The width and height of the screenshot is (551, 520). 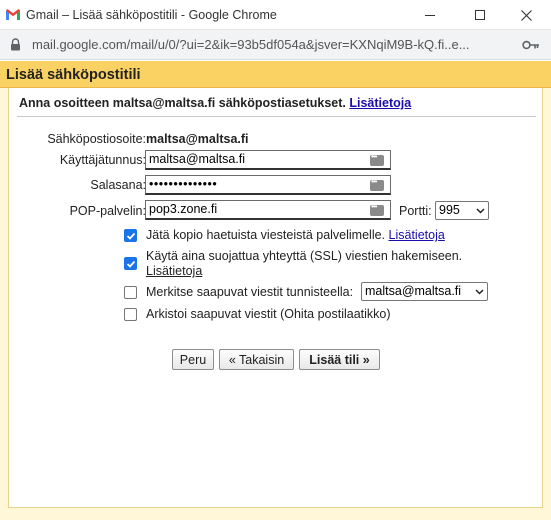 What do you see at coordinates (130, 314) in the screenshot?
I see `archive-checkbox` at bounding box center [130, 314].